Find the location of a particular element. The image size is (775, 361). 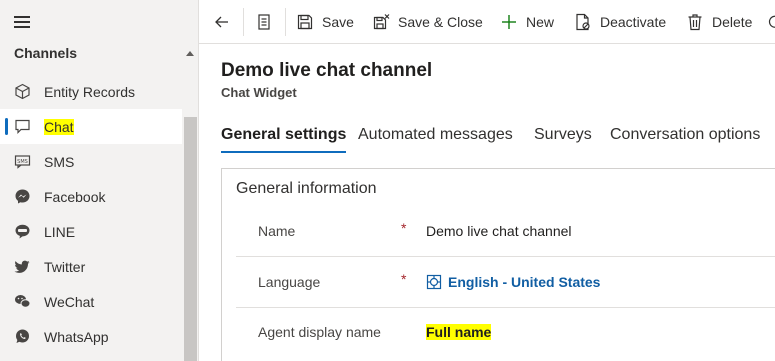

deactivate-label: Deactivate is located at coordinates (633, 22).